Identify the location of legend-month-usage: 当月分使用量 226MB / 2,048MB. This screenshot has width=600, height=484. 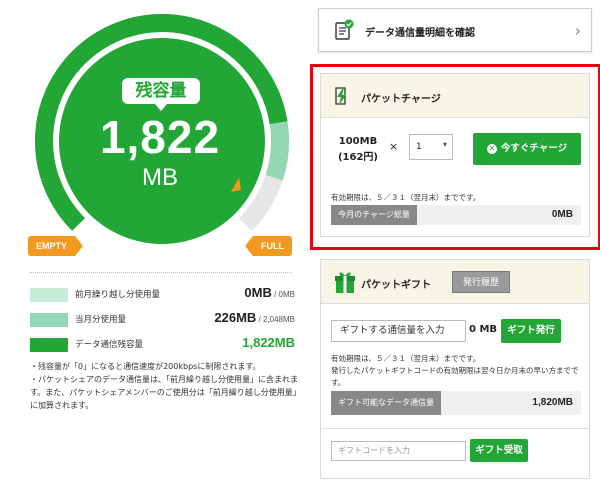
(162, 319).